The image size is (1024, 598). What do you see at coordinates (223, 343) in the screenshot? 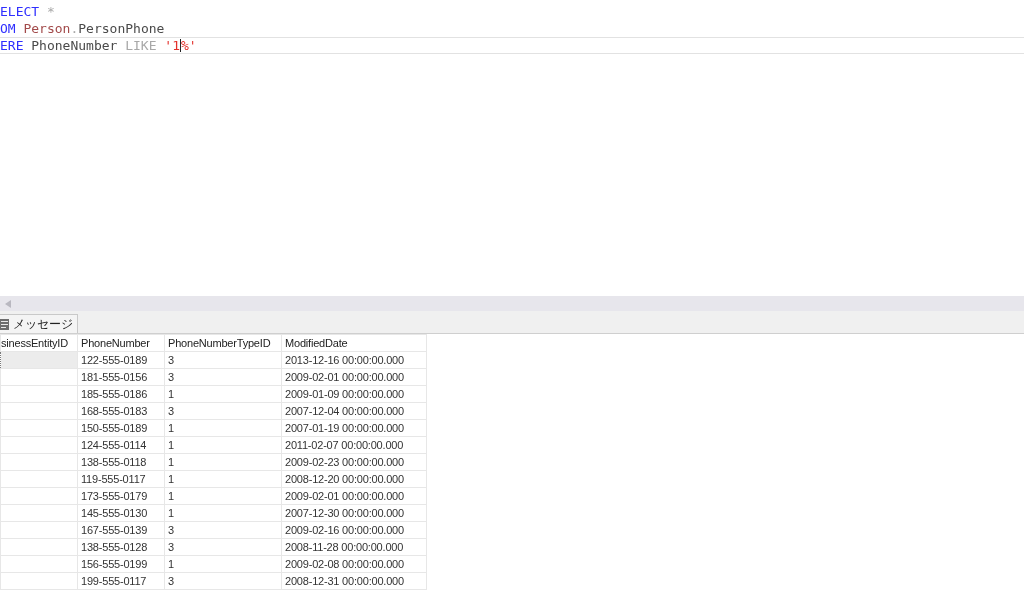
I see `column-header: PhoneNumberTypeID` at bounding box center [223, 343].